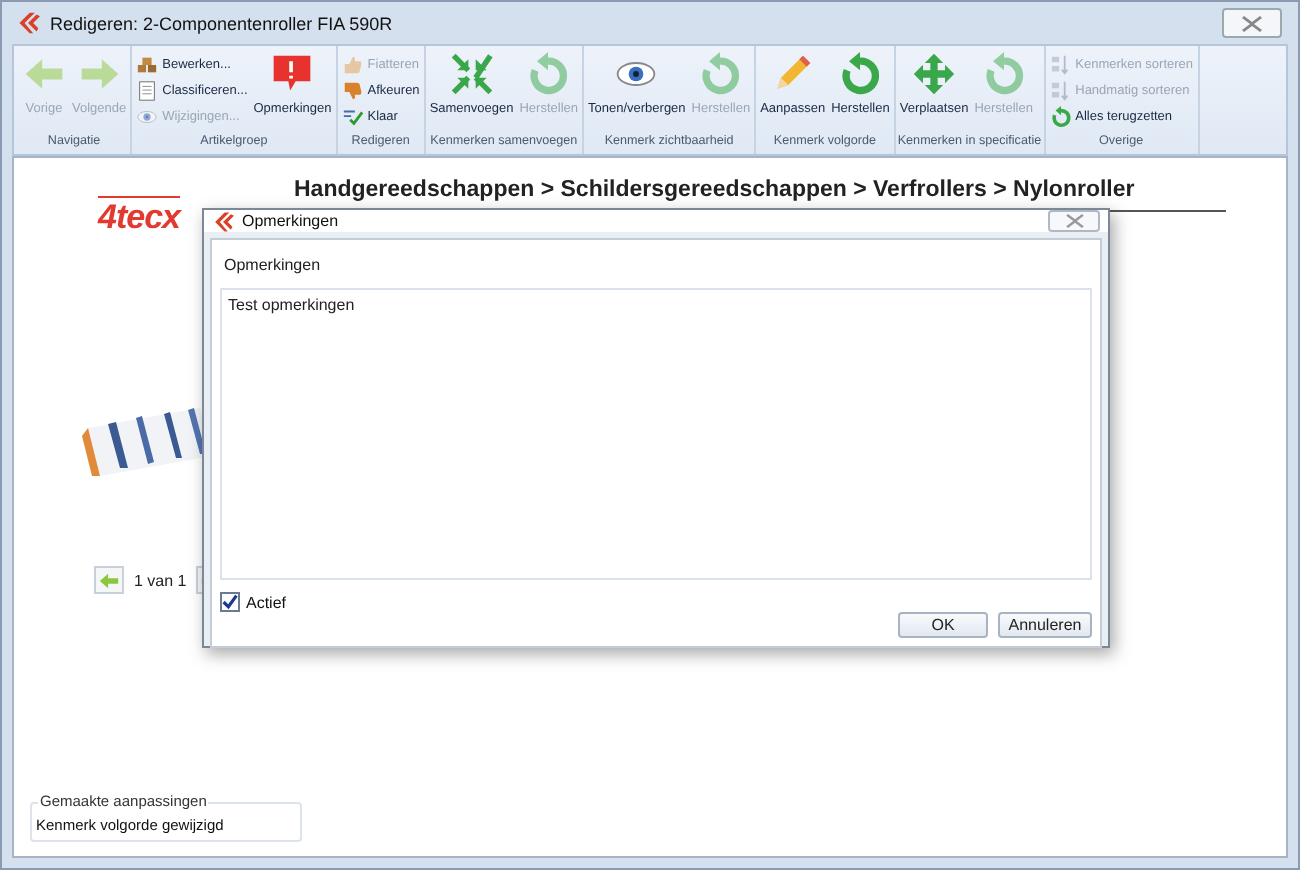  I want to click on thumb-up-icon, so click(352, 64).